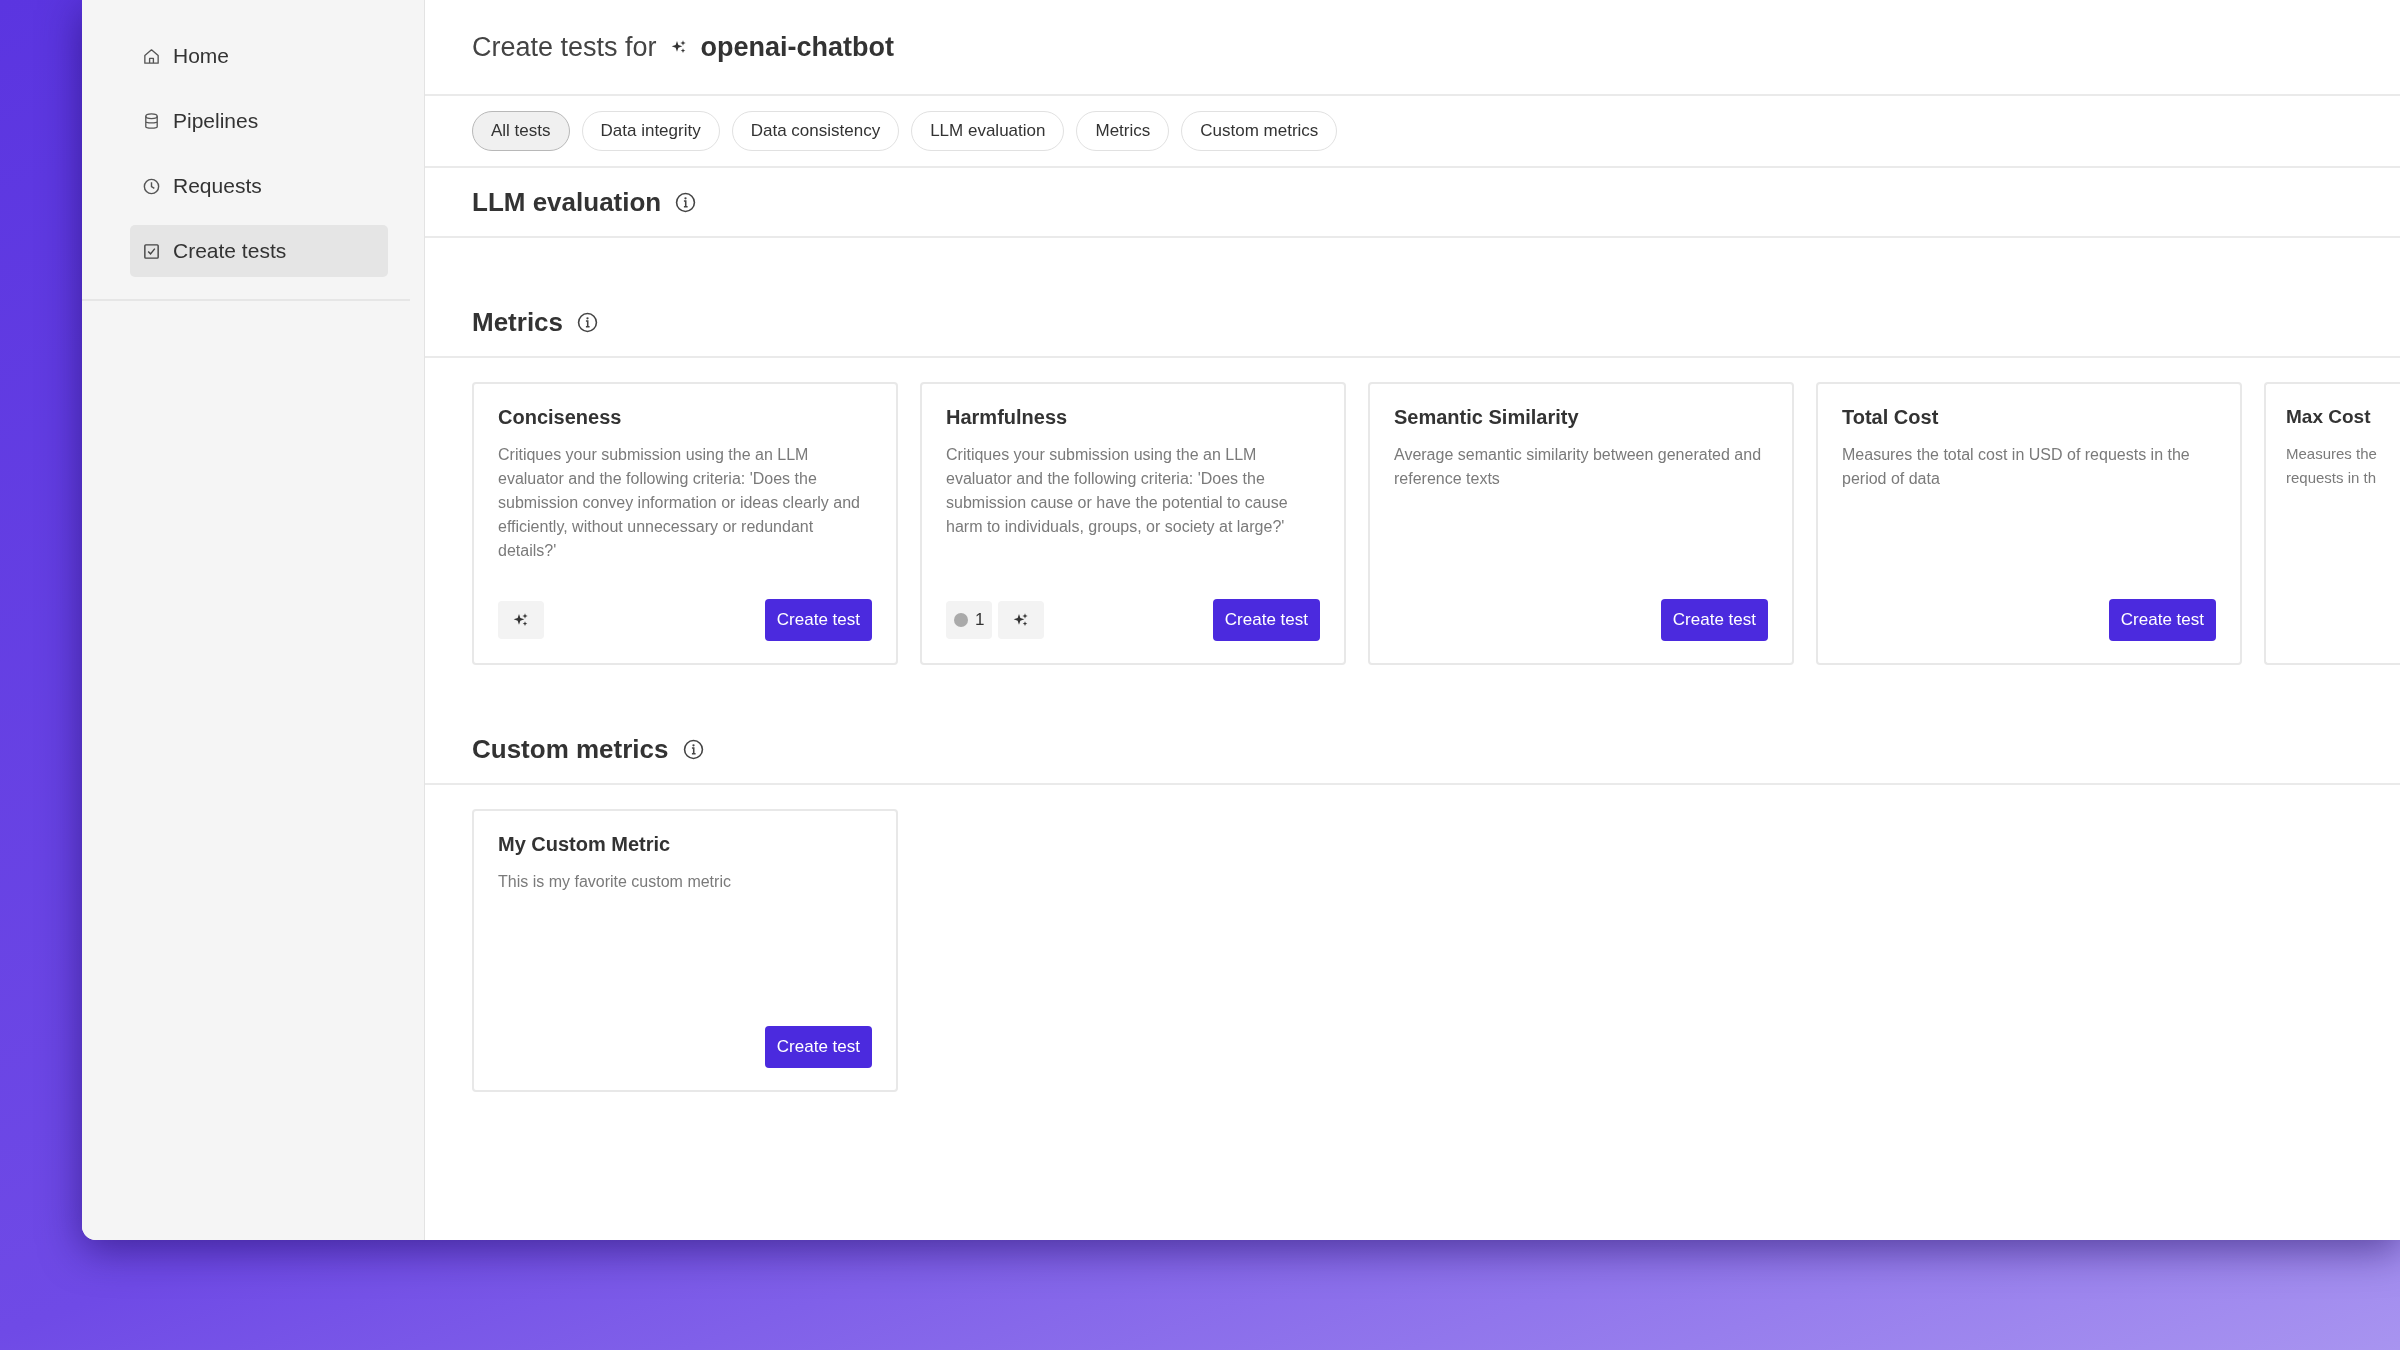 This screenshot has width=2400, height=1350. What do you see at coordinates (1487, 417) in the screenshot?
I see `card-title: Semantic Similarity` at bounding box center [1487, 417].